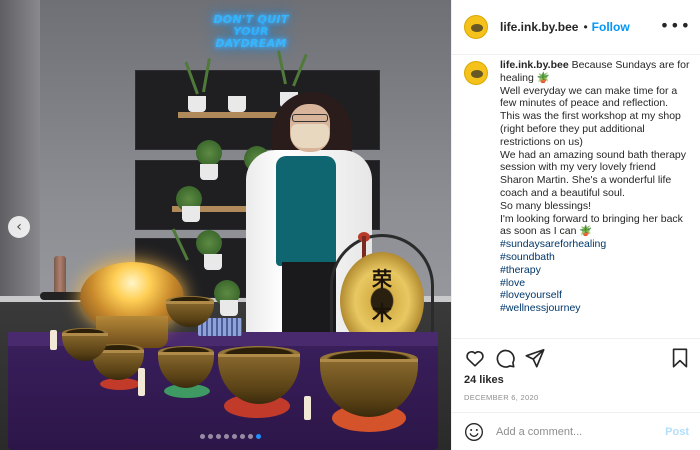 This screenshot has height=450, width=700. I want to click on hashtag-link: #sundaysareforhealing, so click(595, 244).